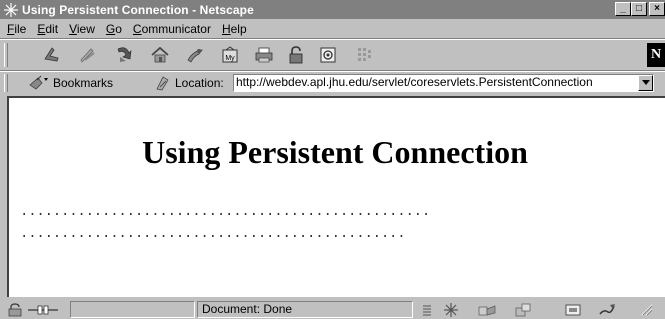 The height and width of the screenshot is (319, 665). What do you see at coordinates (656, 55) in the screenshot?
I see `netscape-logo: N` at bounding box center [656, 55].